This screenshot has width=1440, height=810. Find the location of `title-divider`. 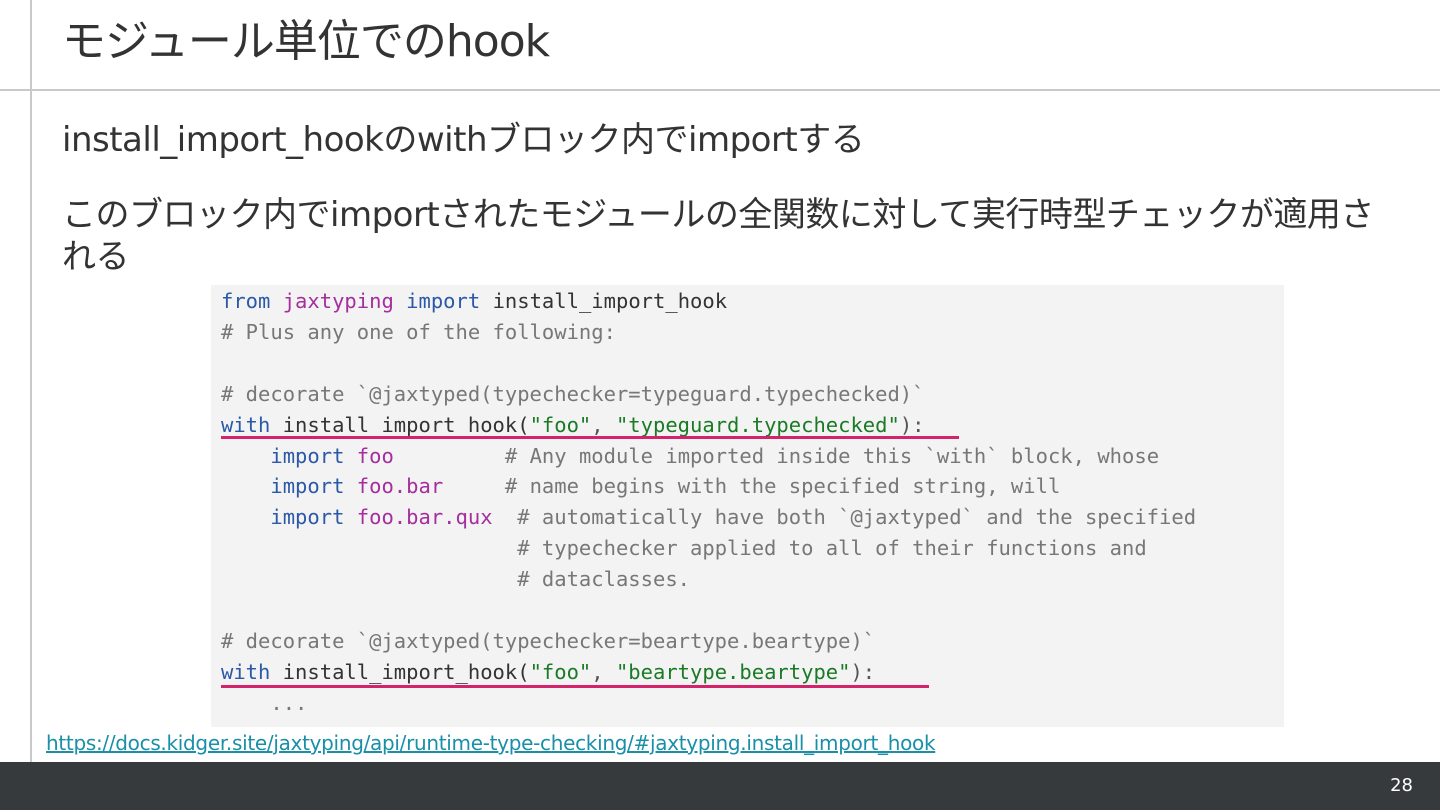

title-divider is located at coordinates (720, 90).